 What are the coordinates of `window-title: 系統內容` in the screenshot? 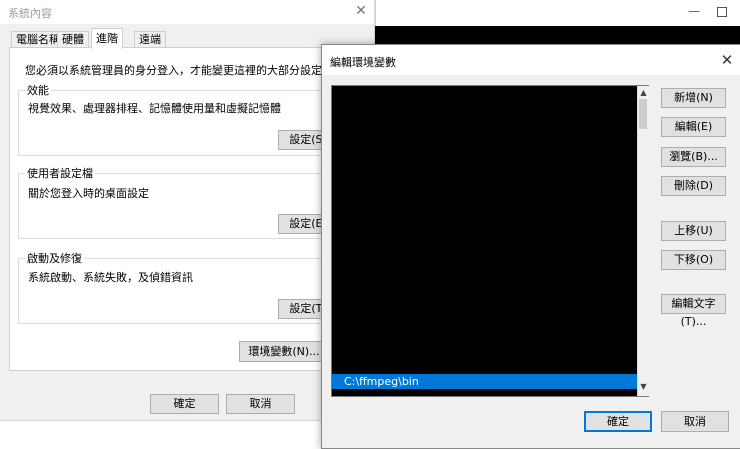 It's located at (30, 13).